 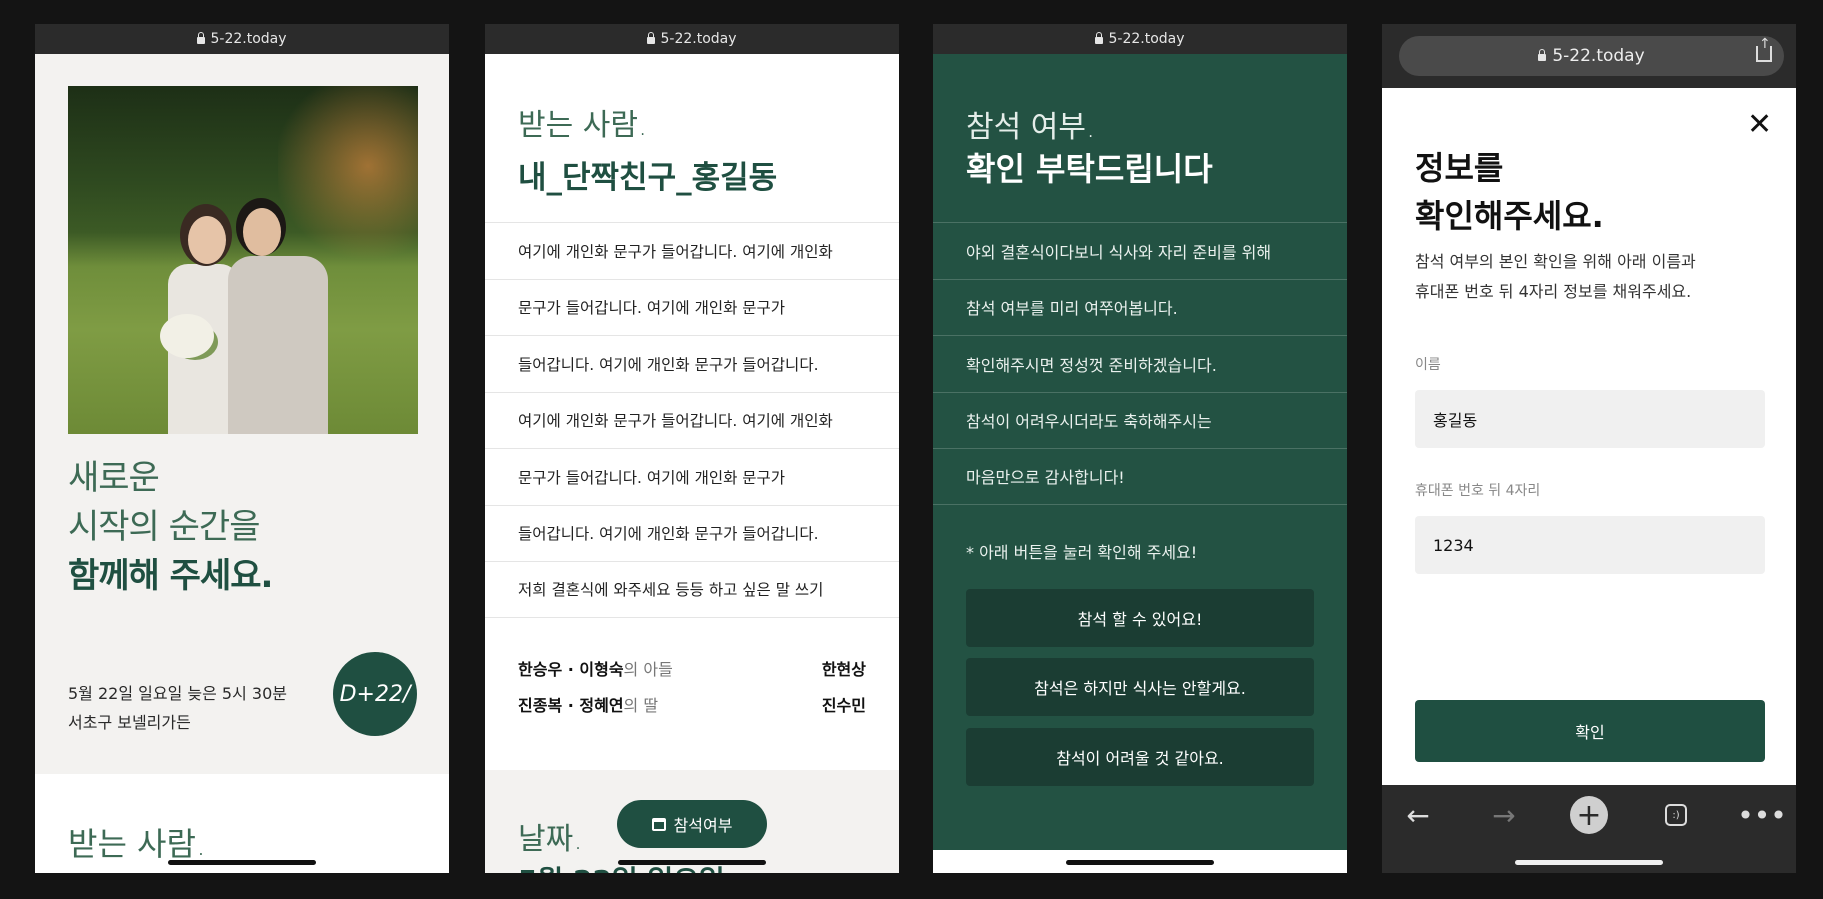 What do you see at coordinates (137, 844) in the screenshot?
I see `next-section-label: 받는 사람.` at bounding box center [137, 844].